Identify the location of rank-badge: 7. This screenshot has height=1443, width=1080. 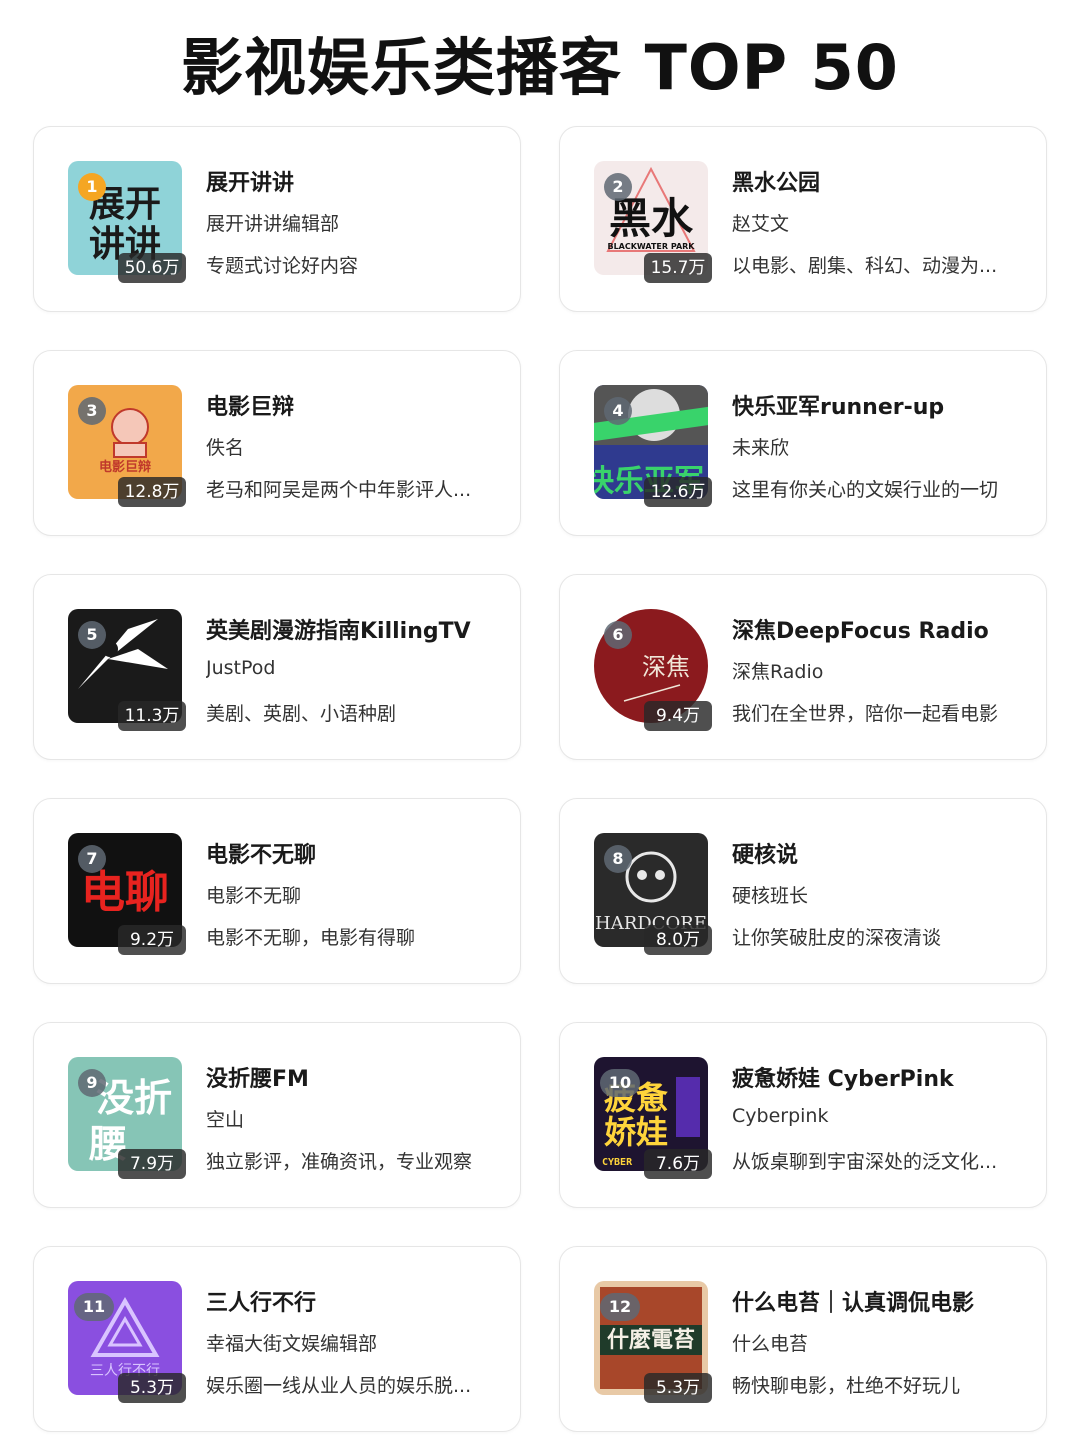
(92, 859).